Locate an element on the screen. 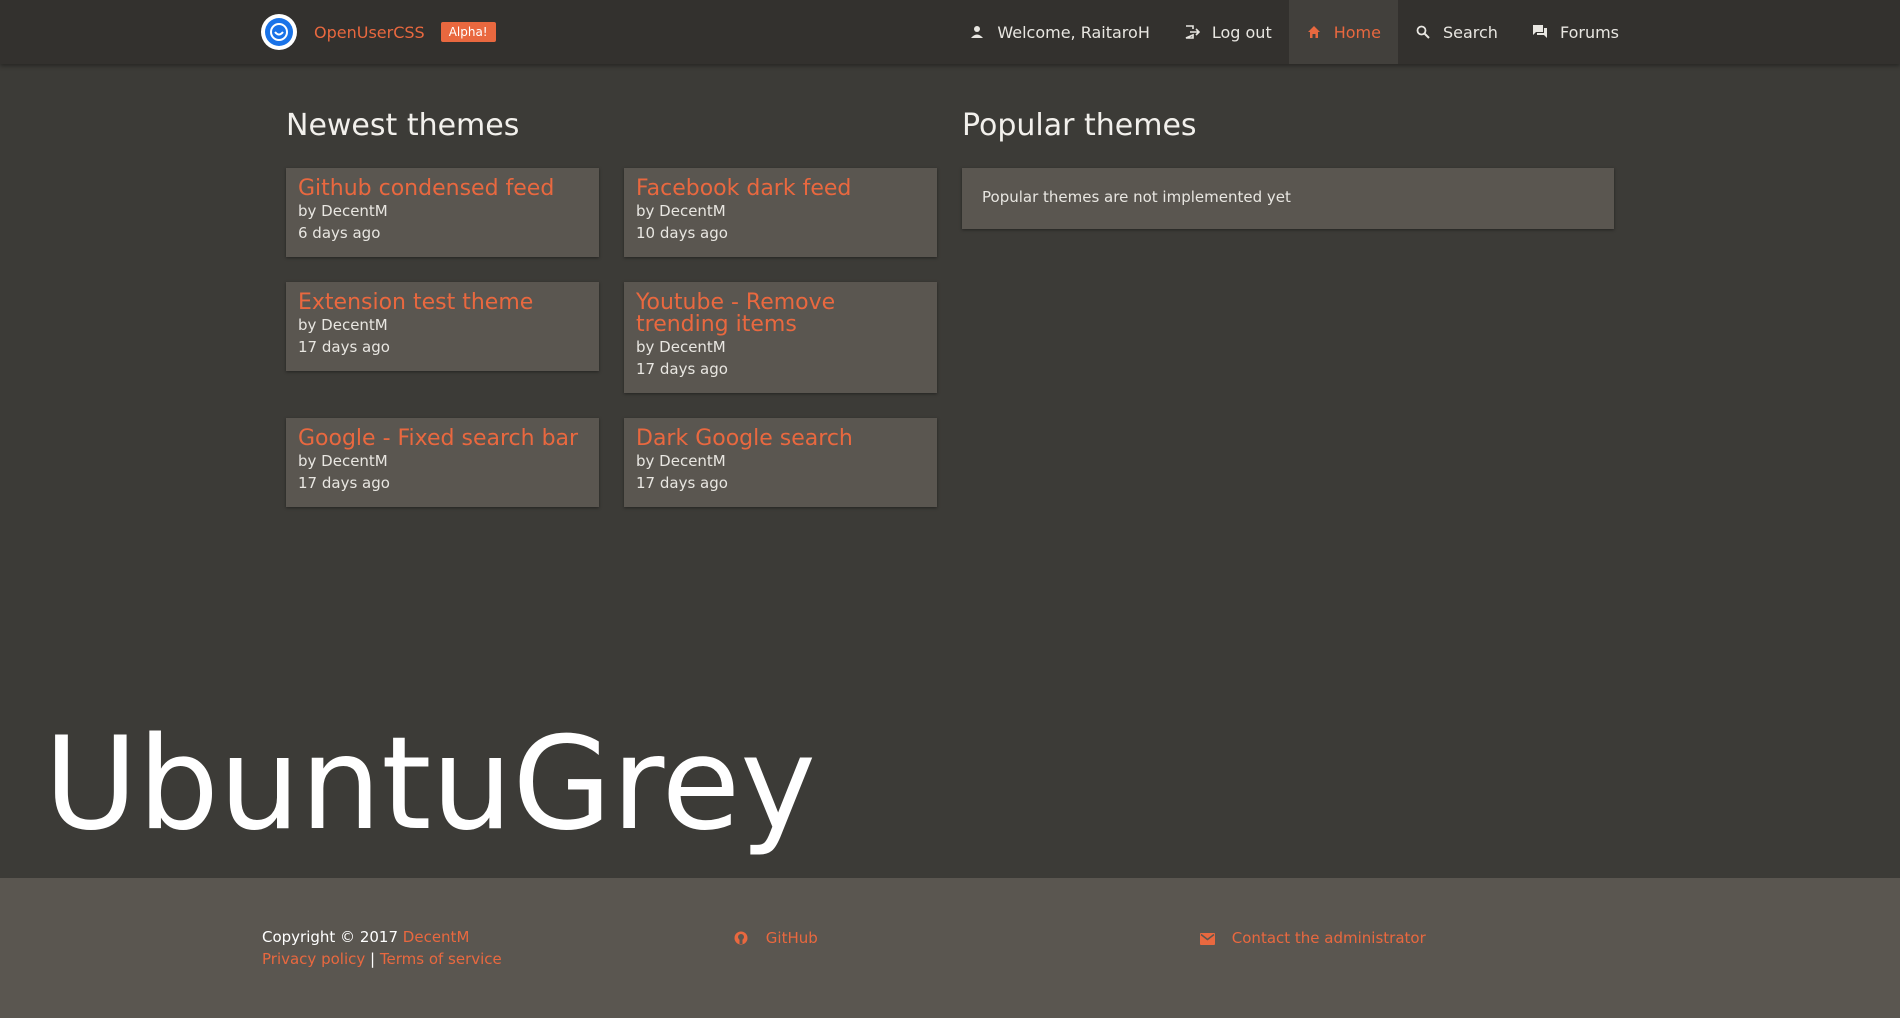 The height and width of the screenshot is (1018, 1900). alpha-badge: Alpha! is located at coordinates (468, 32).